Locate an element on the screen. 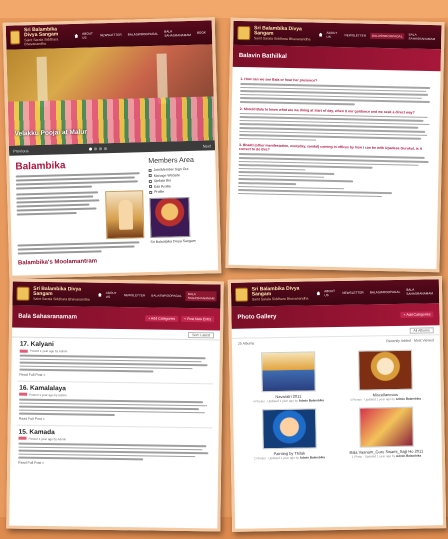 Image resolution: width=448 pixels, height=539 pixels. page-title: Bala Sahasranamam is located at coordinates (47, 317).